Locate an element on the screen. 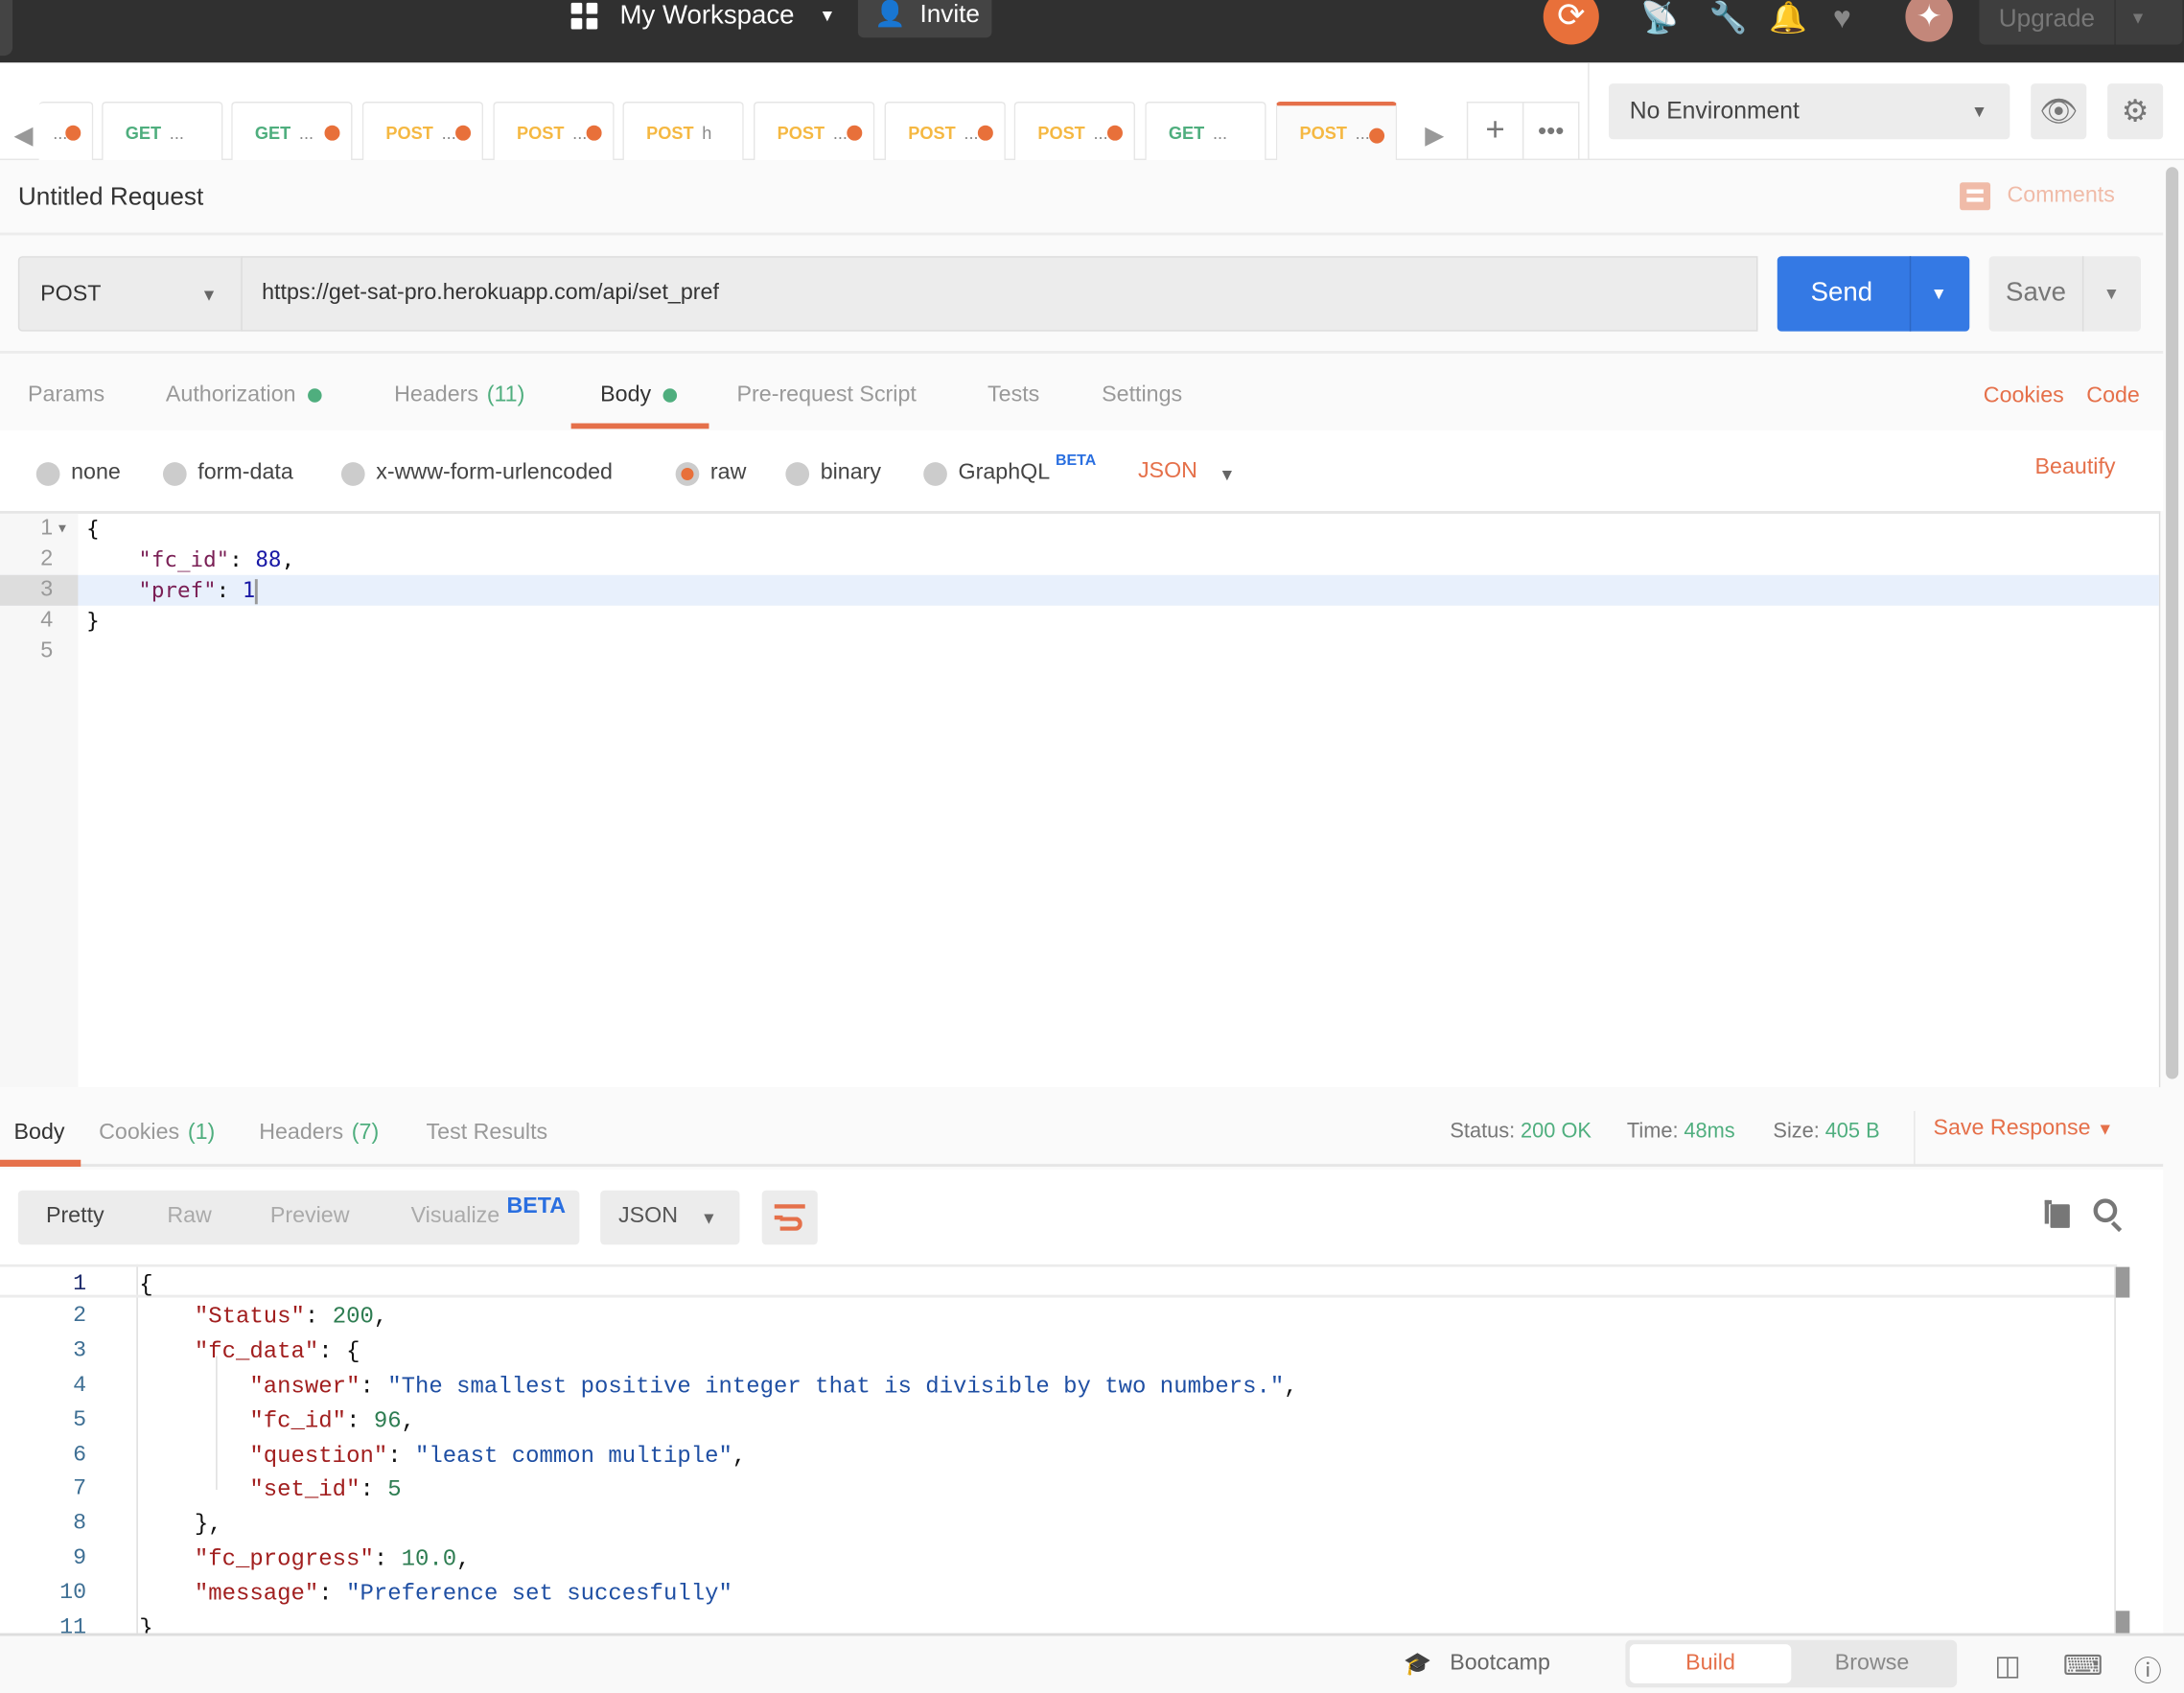  help-icon: ⓘ is located at coordinates (2148, 1669).